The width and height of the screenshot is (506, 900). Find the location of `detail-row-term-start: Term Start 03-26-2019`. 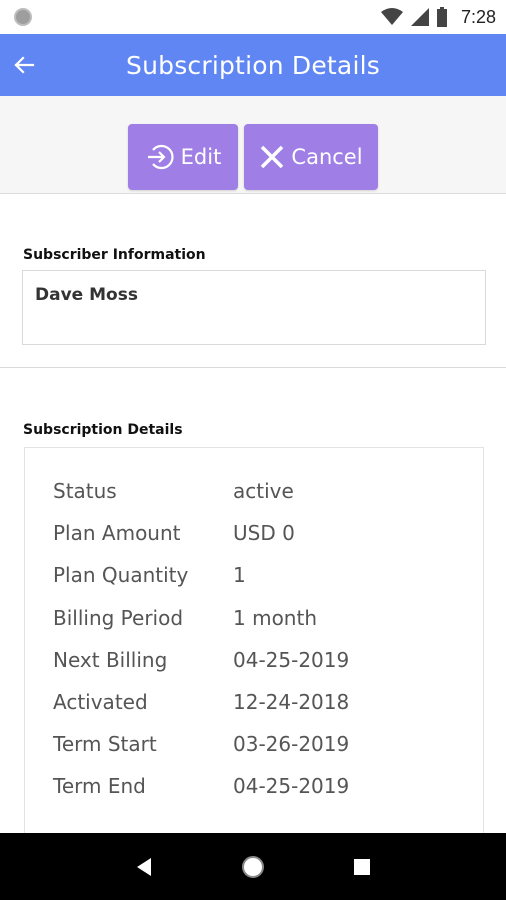

detail-row-term-start: Term Start 03-26-2019 is located at coordinates (254, 744).